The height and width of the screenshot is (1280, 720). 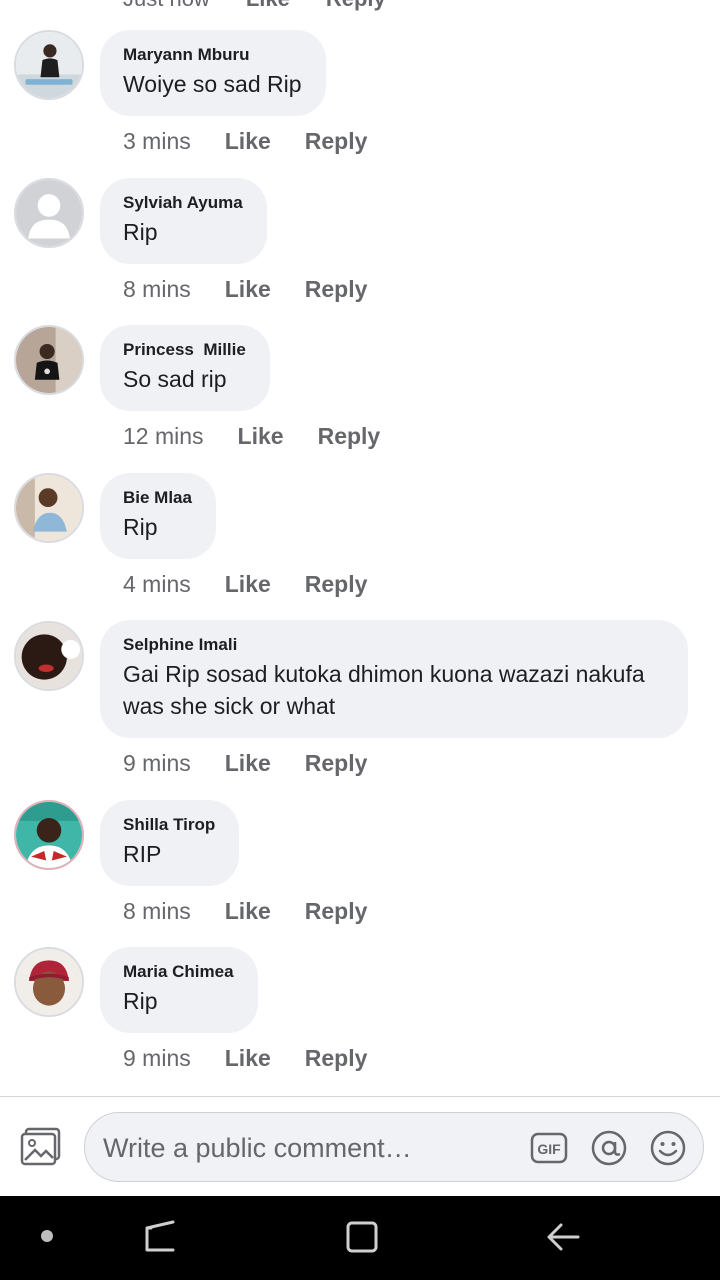 I want to click on comment-bubble: Princess Millie So sad rip, so click(x=185, y=368).